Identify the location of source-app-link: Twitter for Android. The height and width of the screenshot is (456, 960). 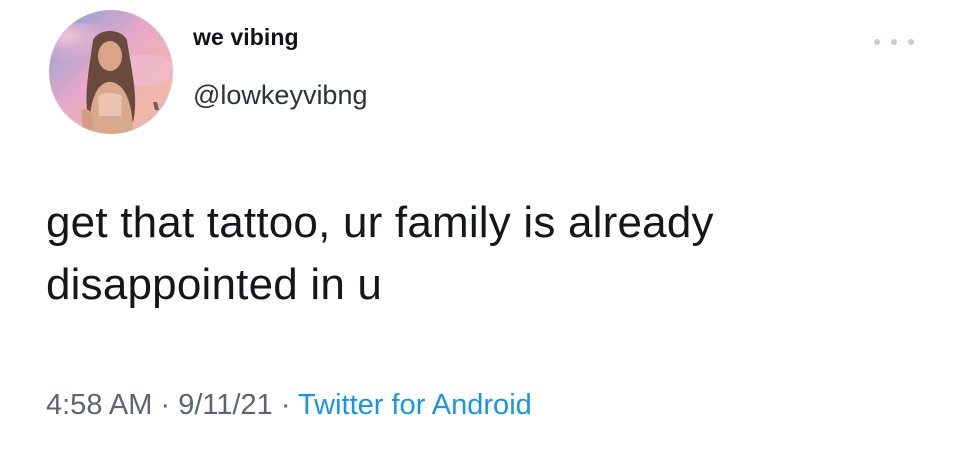
(415, 405).